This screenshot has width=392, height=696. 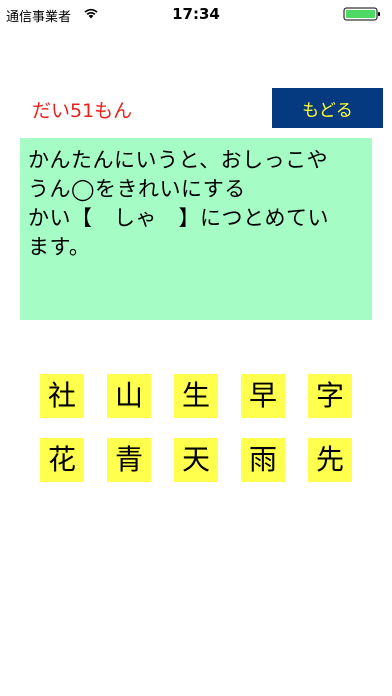 I want to click on choice-button: 青, so click(x=129, y=460).